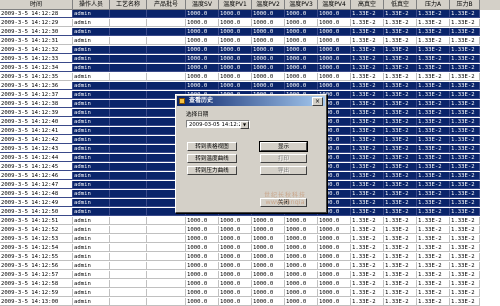 The height and width of the screenshot is (306, 500). What do you see at coordinates (36, 104) in the screenshot?
I see `table-cell: 2009-3-5 14:12:38` at bounding box center [36, 104].